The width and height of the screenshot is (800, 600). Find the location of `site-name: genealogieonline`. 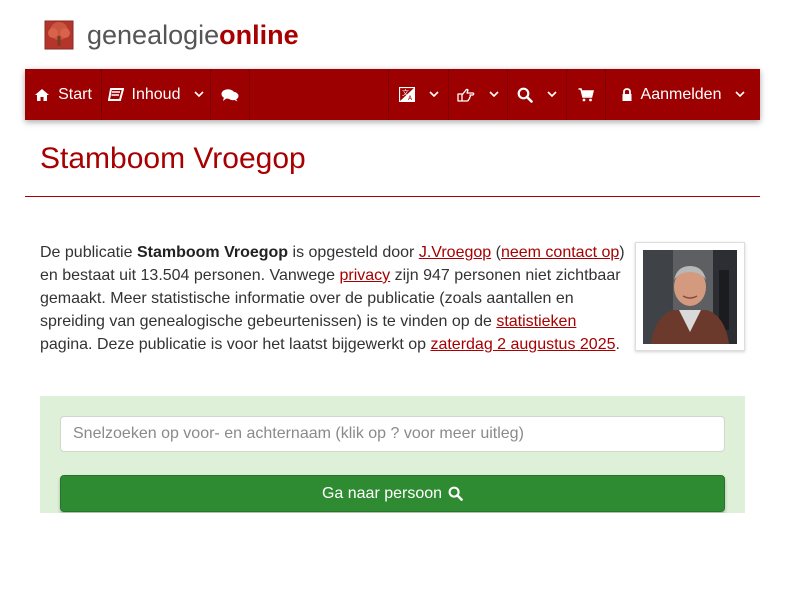

site-name: genealogieonline is located at coordinates (193, 35).